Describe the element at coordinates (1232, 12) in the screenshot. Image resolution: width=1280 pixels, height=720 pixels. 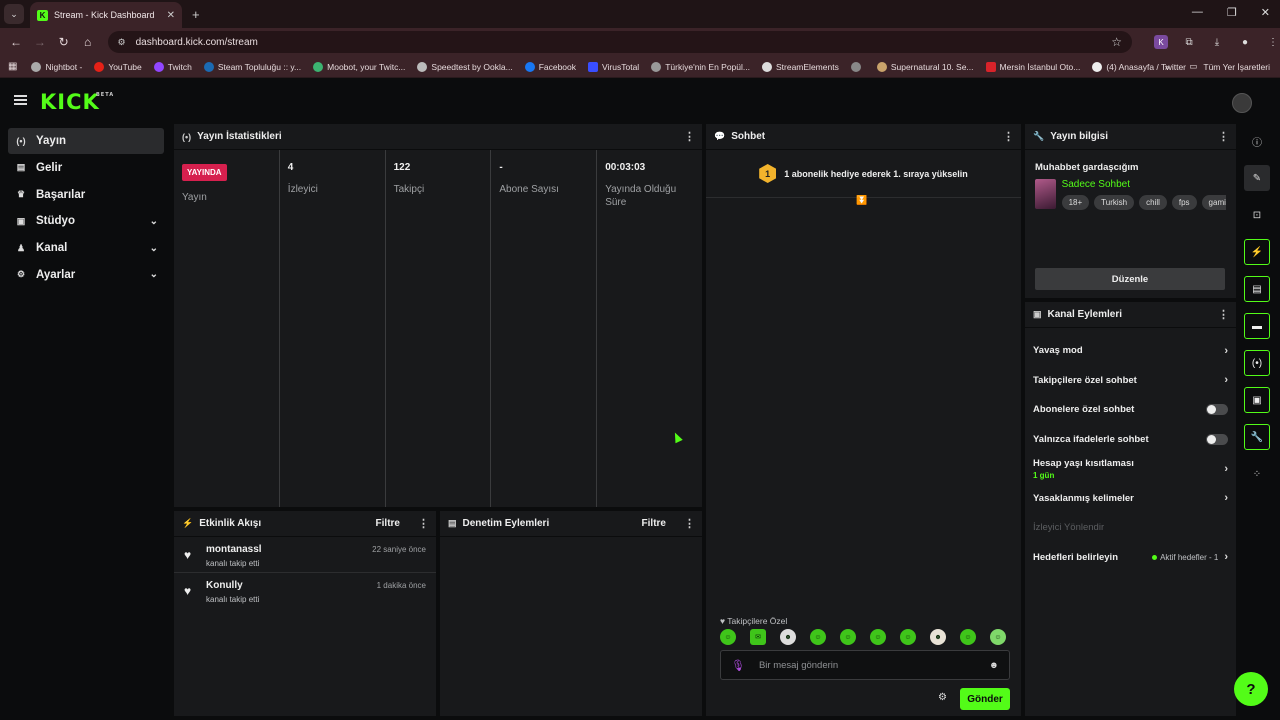
I see `restore-icon: ❐` at that location.